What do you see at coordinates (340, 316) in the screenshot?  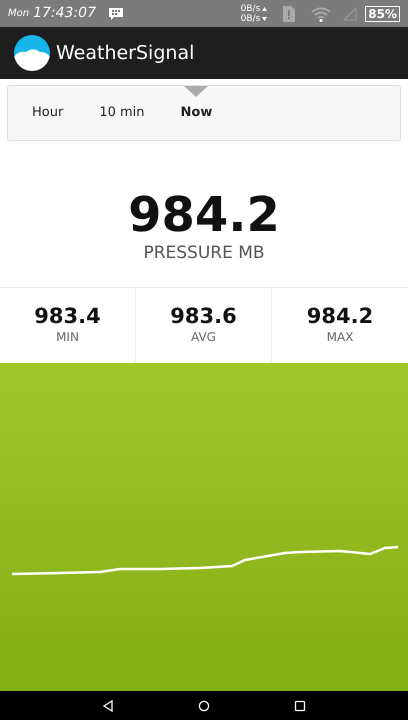 I see `stat-value: 984.2` at bounding box center [340, 316].